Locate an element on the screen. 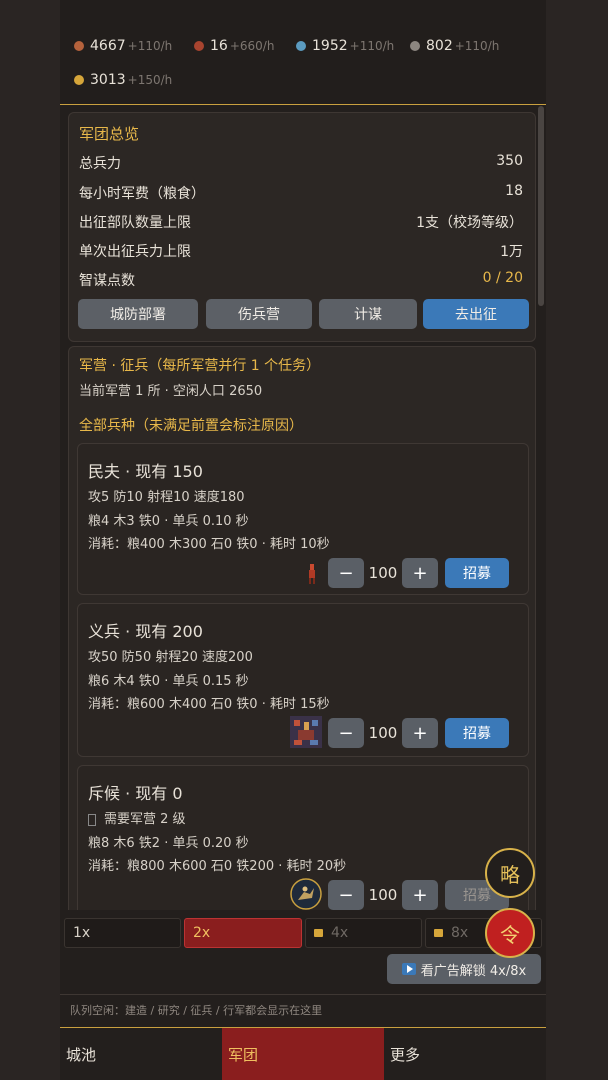  speed-4x-button: 4x is located at coordinates (363, 933).